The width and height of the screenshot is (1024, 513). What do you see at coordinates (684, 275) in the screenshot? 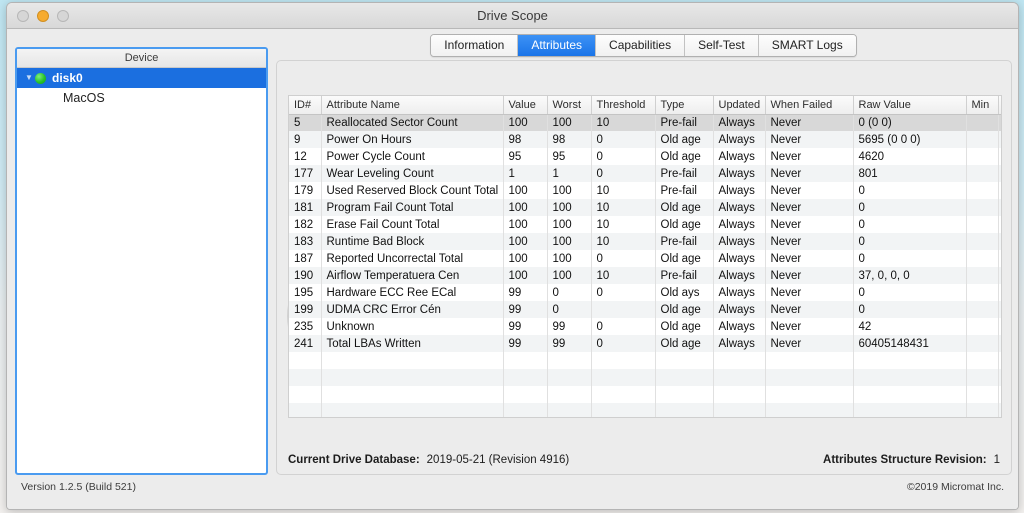
I see `cell-type: Pre-fail` at bounding box center [684, 275].